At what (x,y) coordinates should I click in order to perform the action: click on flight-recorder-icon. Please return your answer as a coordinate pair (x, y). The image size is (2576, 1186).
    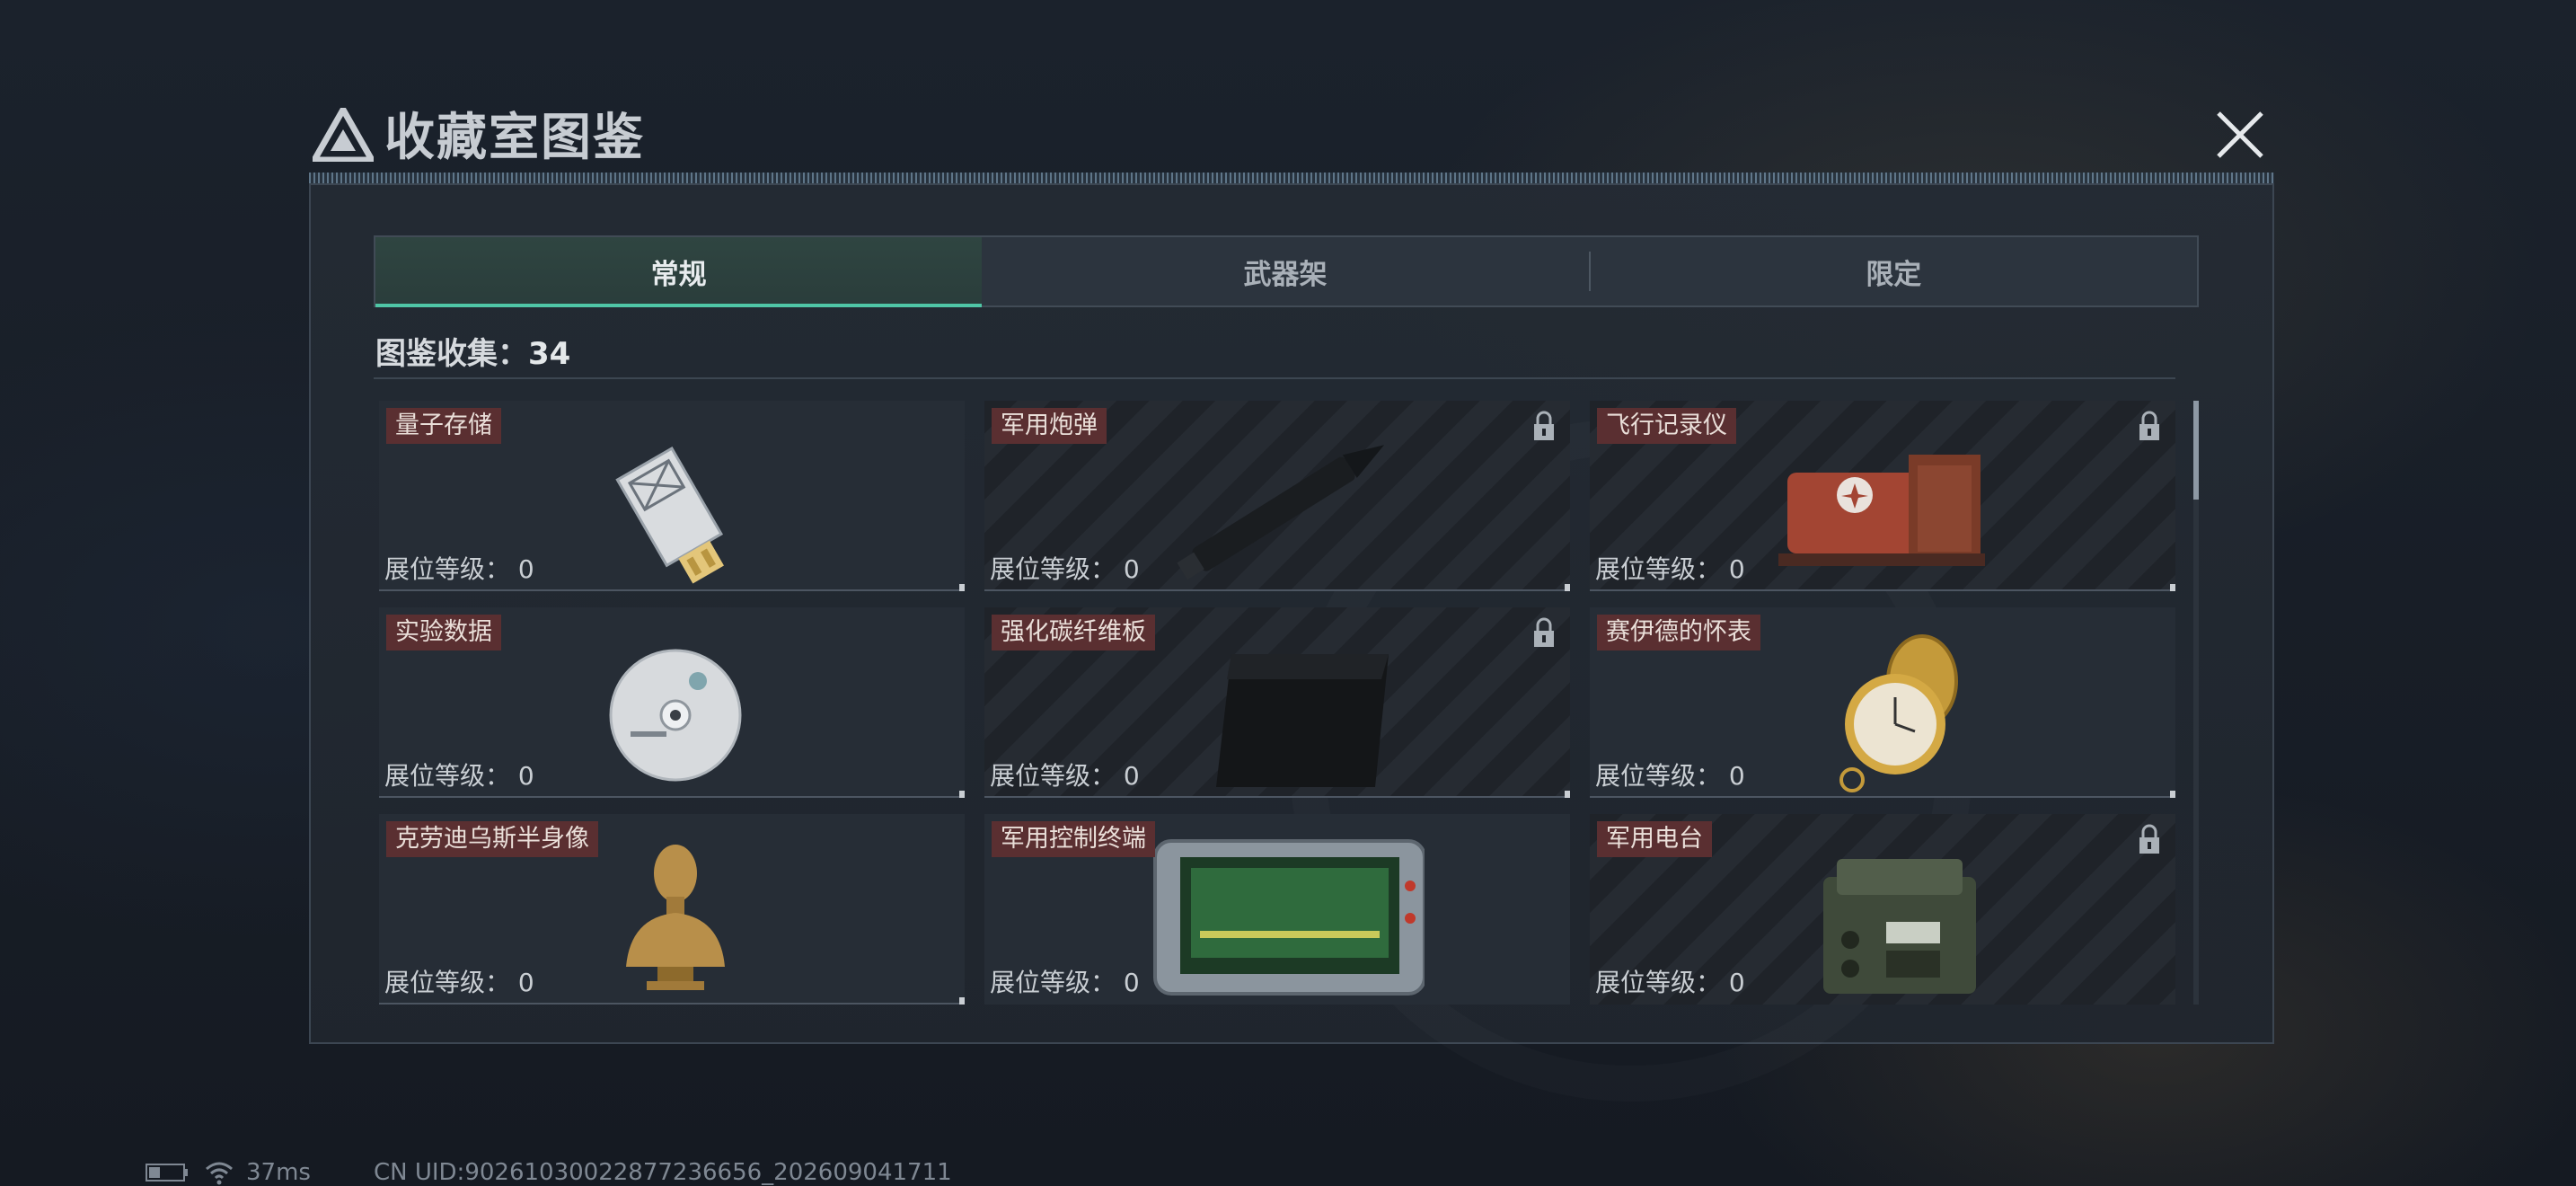
    Looking at the image, I should click on (1881, 510).